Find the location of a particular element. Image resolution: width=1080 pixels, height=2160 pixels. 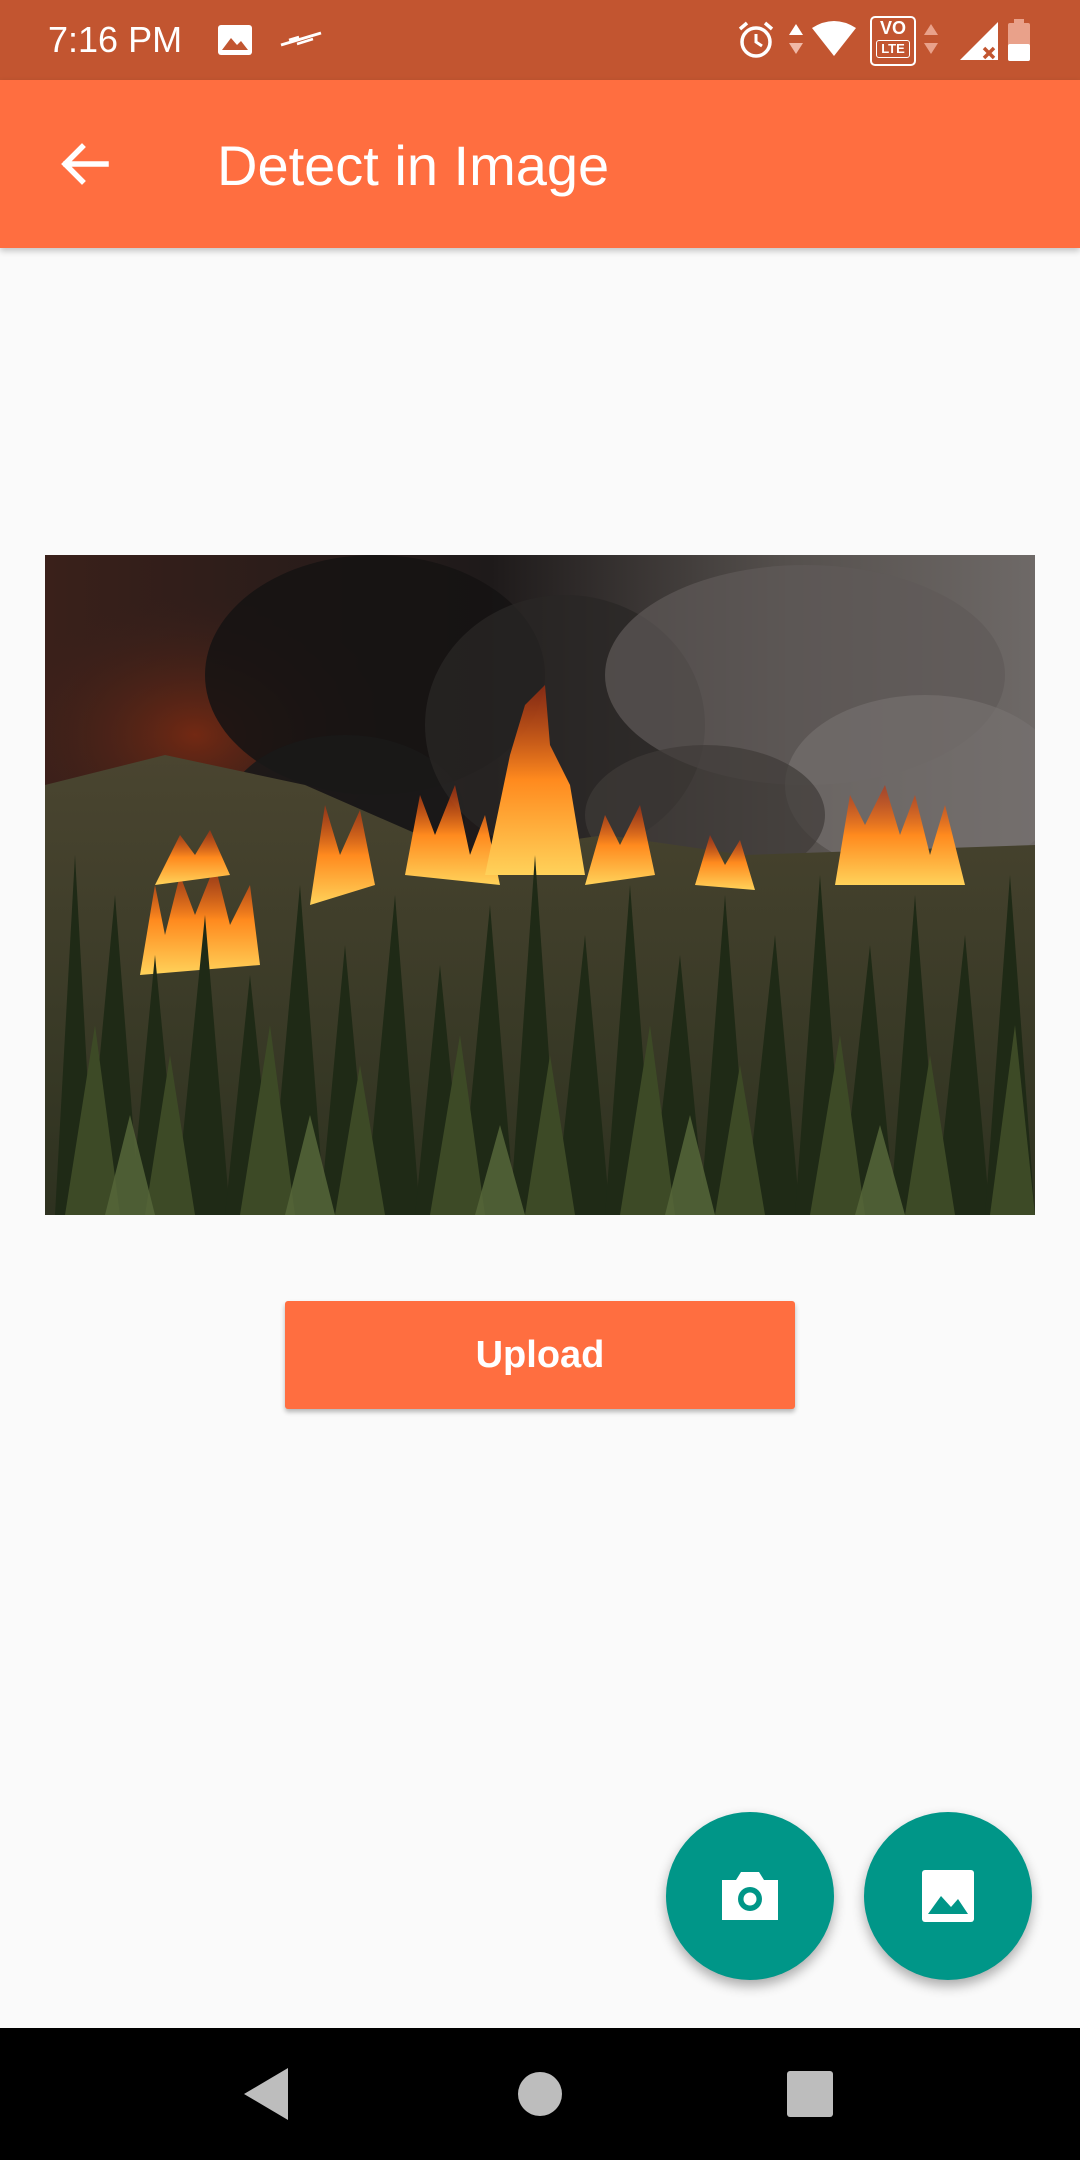

navigation-bar is located at coordinates (540, 2094).